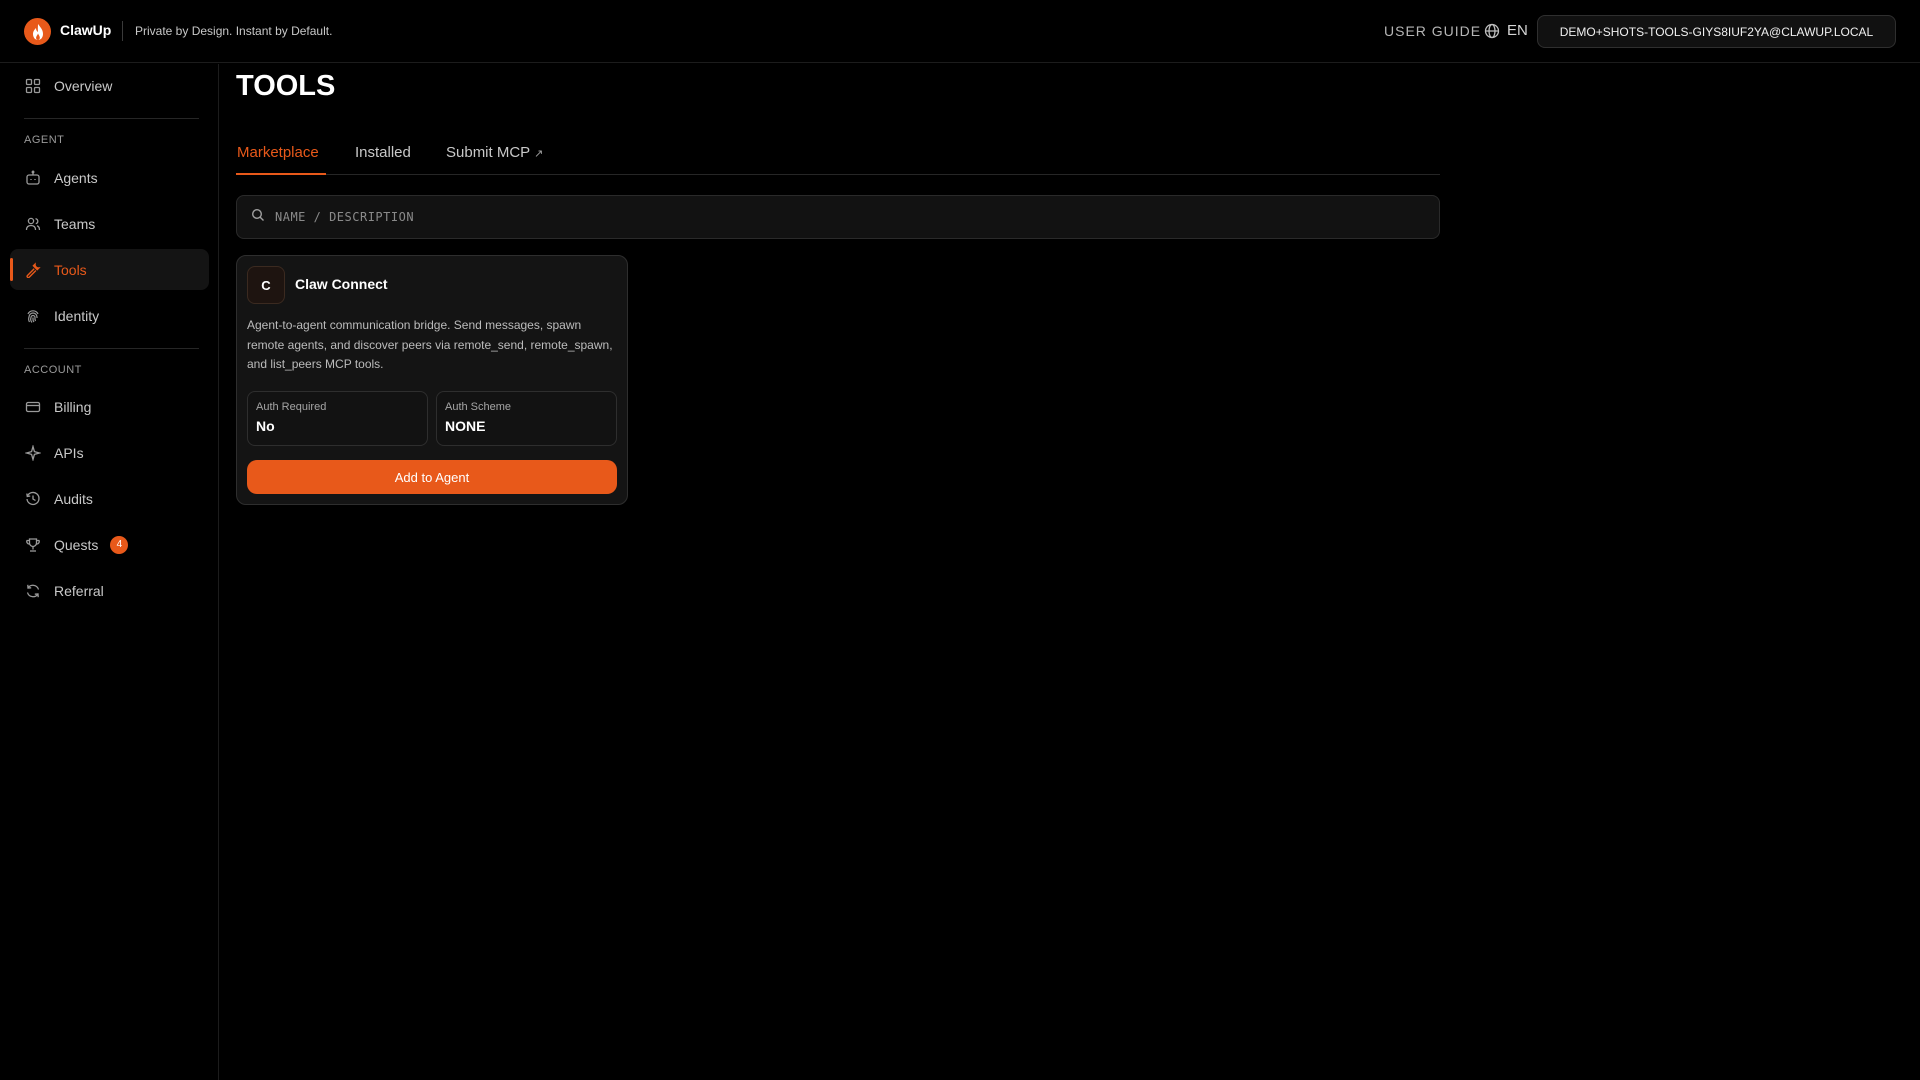  I want to click on sidebar-item-overview: Overview, so click(109, 85).